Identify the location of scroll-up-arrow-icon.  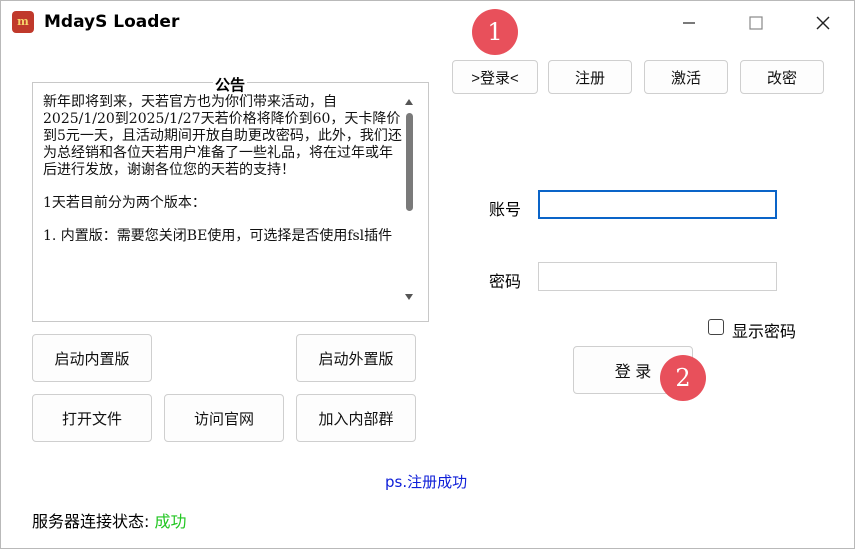
(409, 102).